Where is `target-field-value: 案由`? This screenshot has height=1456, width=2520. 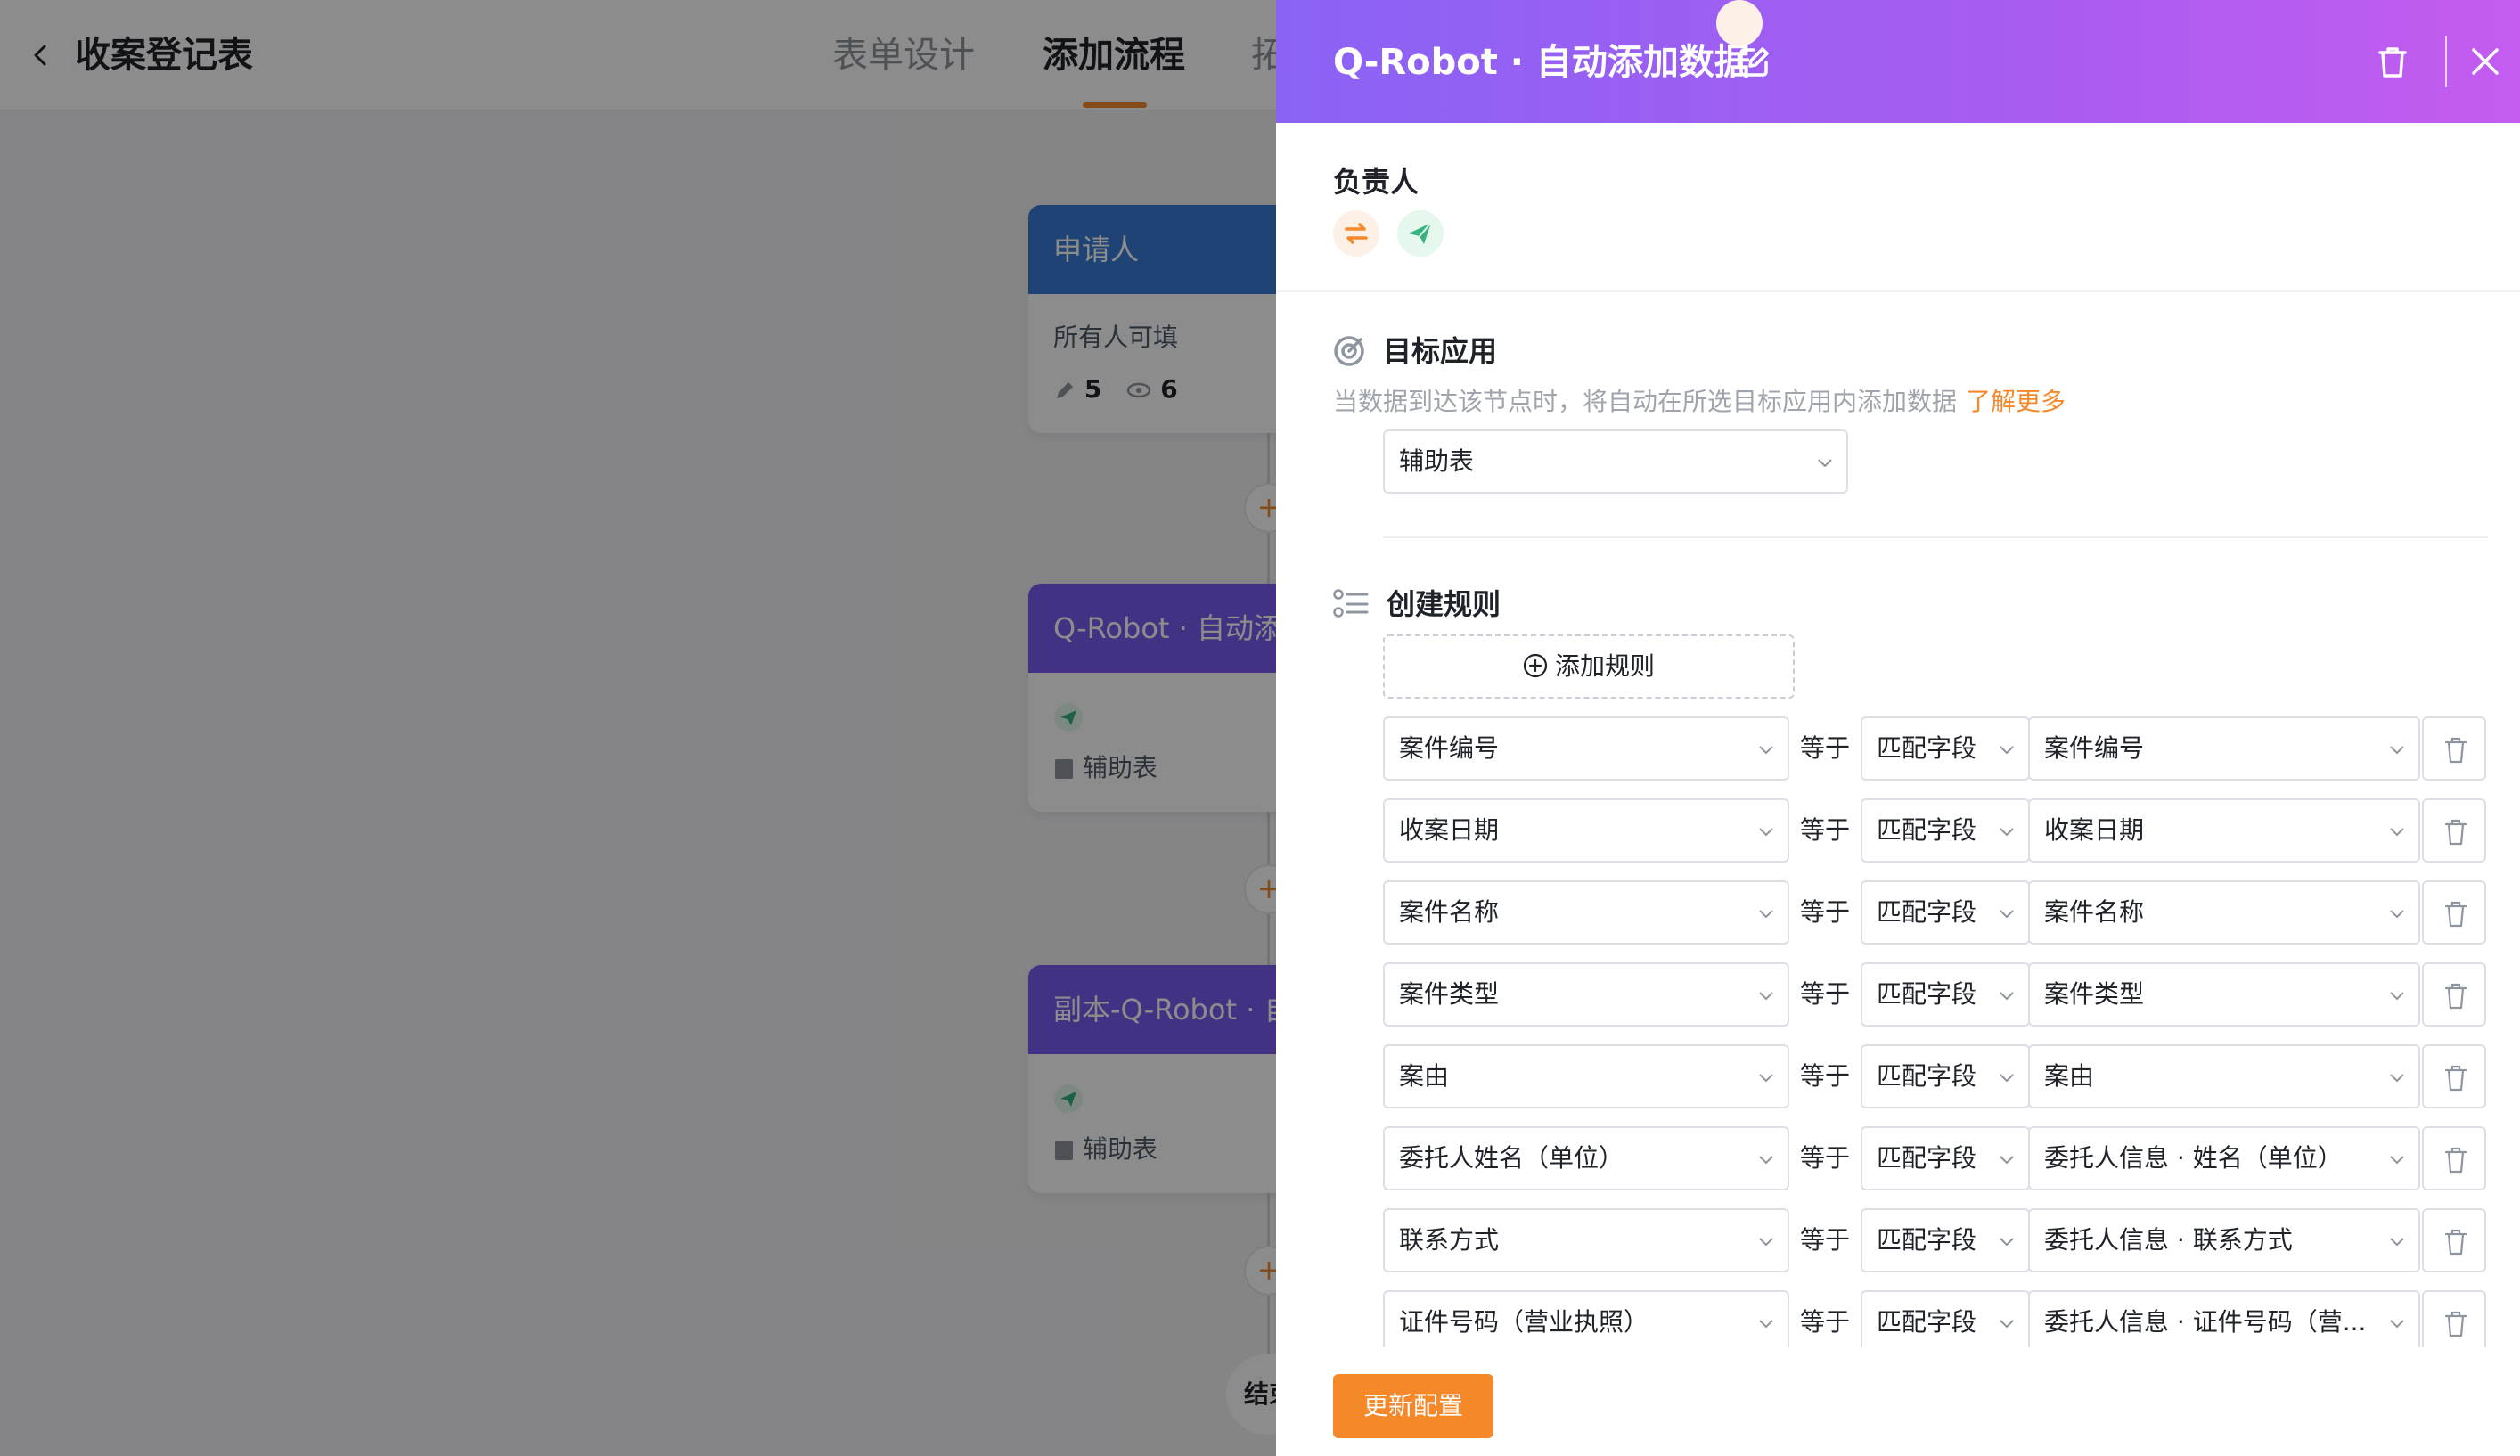
target-field-value: 案由 is located at coordinates (1424, 1076).